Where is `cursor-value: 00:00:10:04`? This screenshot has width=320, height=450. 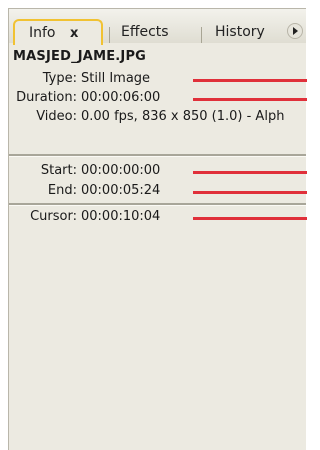
cursor-value: 00:00:10:04 is located at coordinates (121, 216).